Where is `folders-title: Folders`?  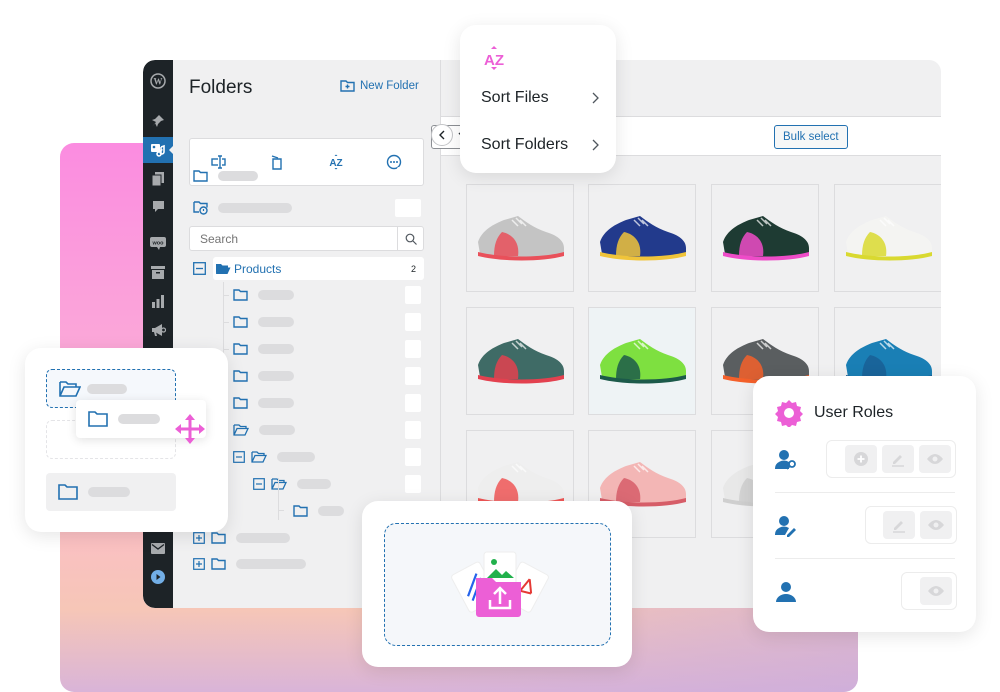
folders-title: Folders is located at coordinates (221, 87).